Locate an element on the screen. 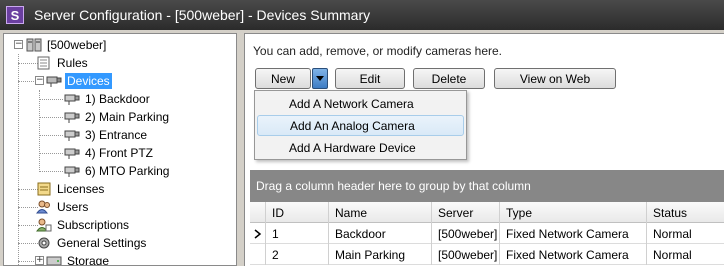  column-header-type: Type is located at coordinates (573, 212).